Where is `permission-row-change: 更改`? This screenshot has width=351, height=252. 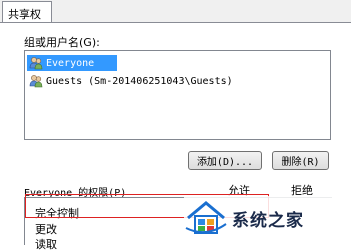 permission-row-change: 更改 is located at coordinates (46, 229).